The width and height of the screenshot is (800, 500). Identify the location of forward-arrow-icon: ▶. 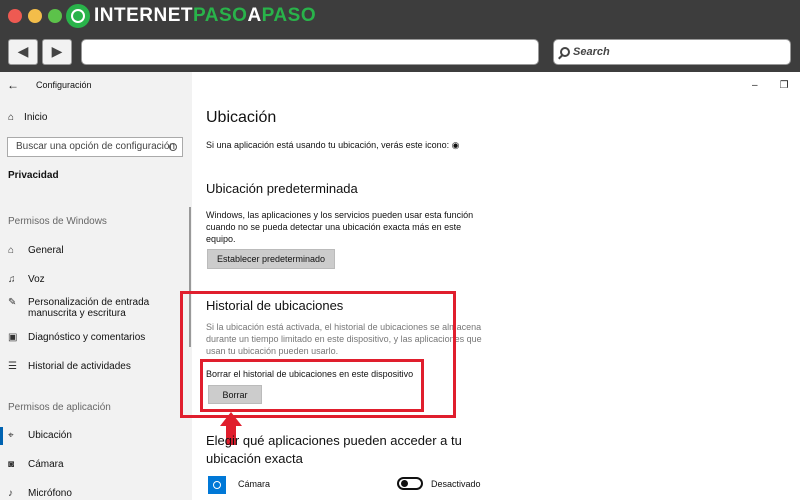
(57, 52).